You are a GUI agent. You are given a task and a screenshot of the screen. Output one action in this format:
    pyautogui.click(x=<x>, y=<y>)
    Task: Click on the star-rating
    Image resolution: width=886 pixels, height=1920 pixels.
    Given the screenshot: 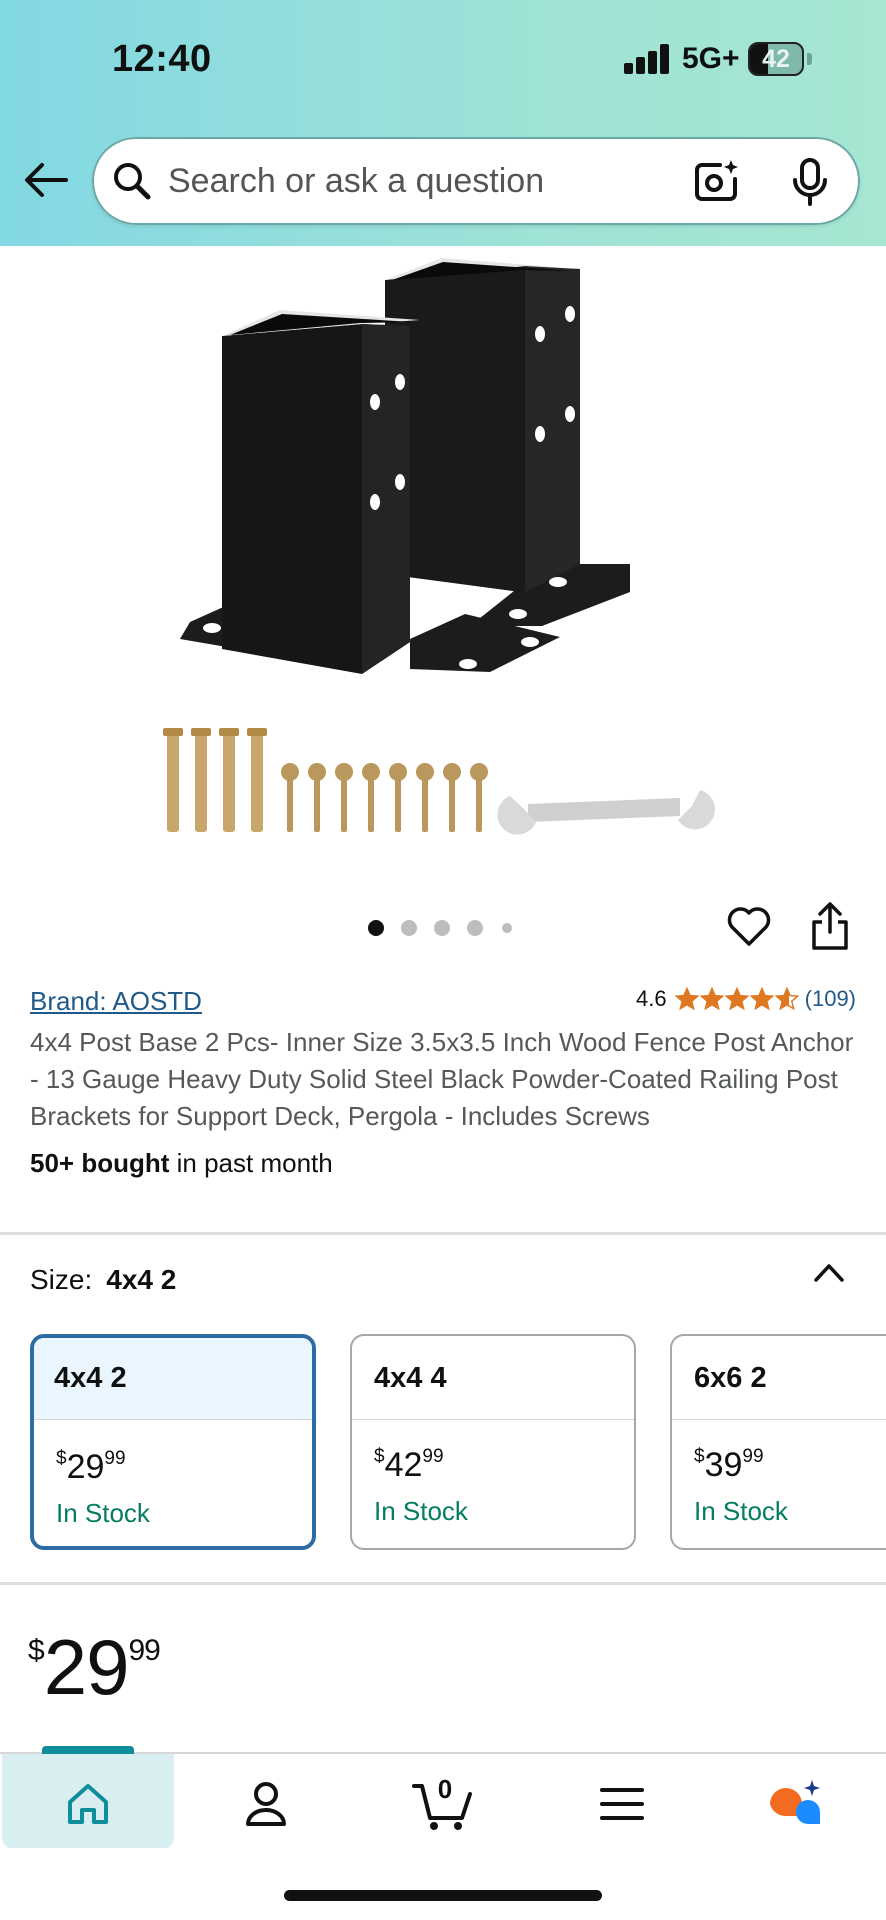 What is the action you would take?
    pyautogui.click(x=736, y=999)
    